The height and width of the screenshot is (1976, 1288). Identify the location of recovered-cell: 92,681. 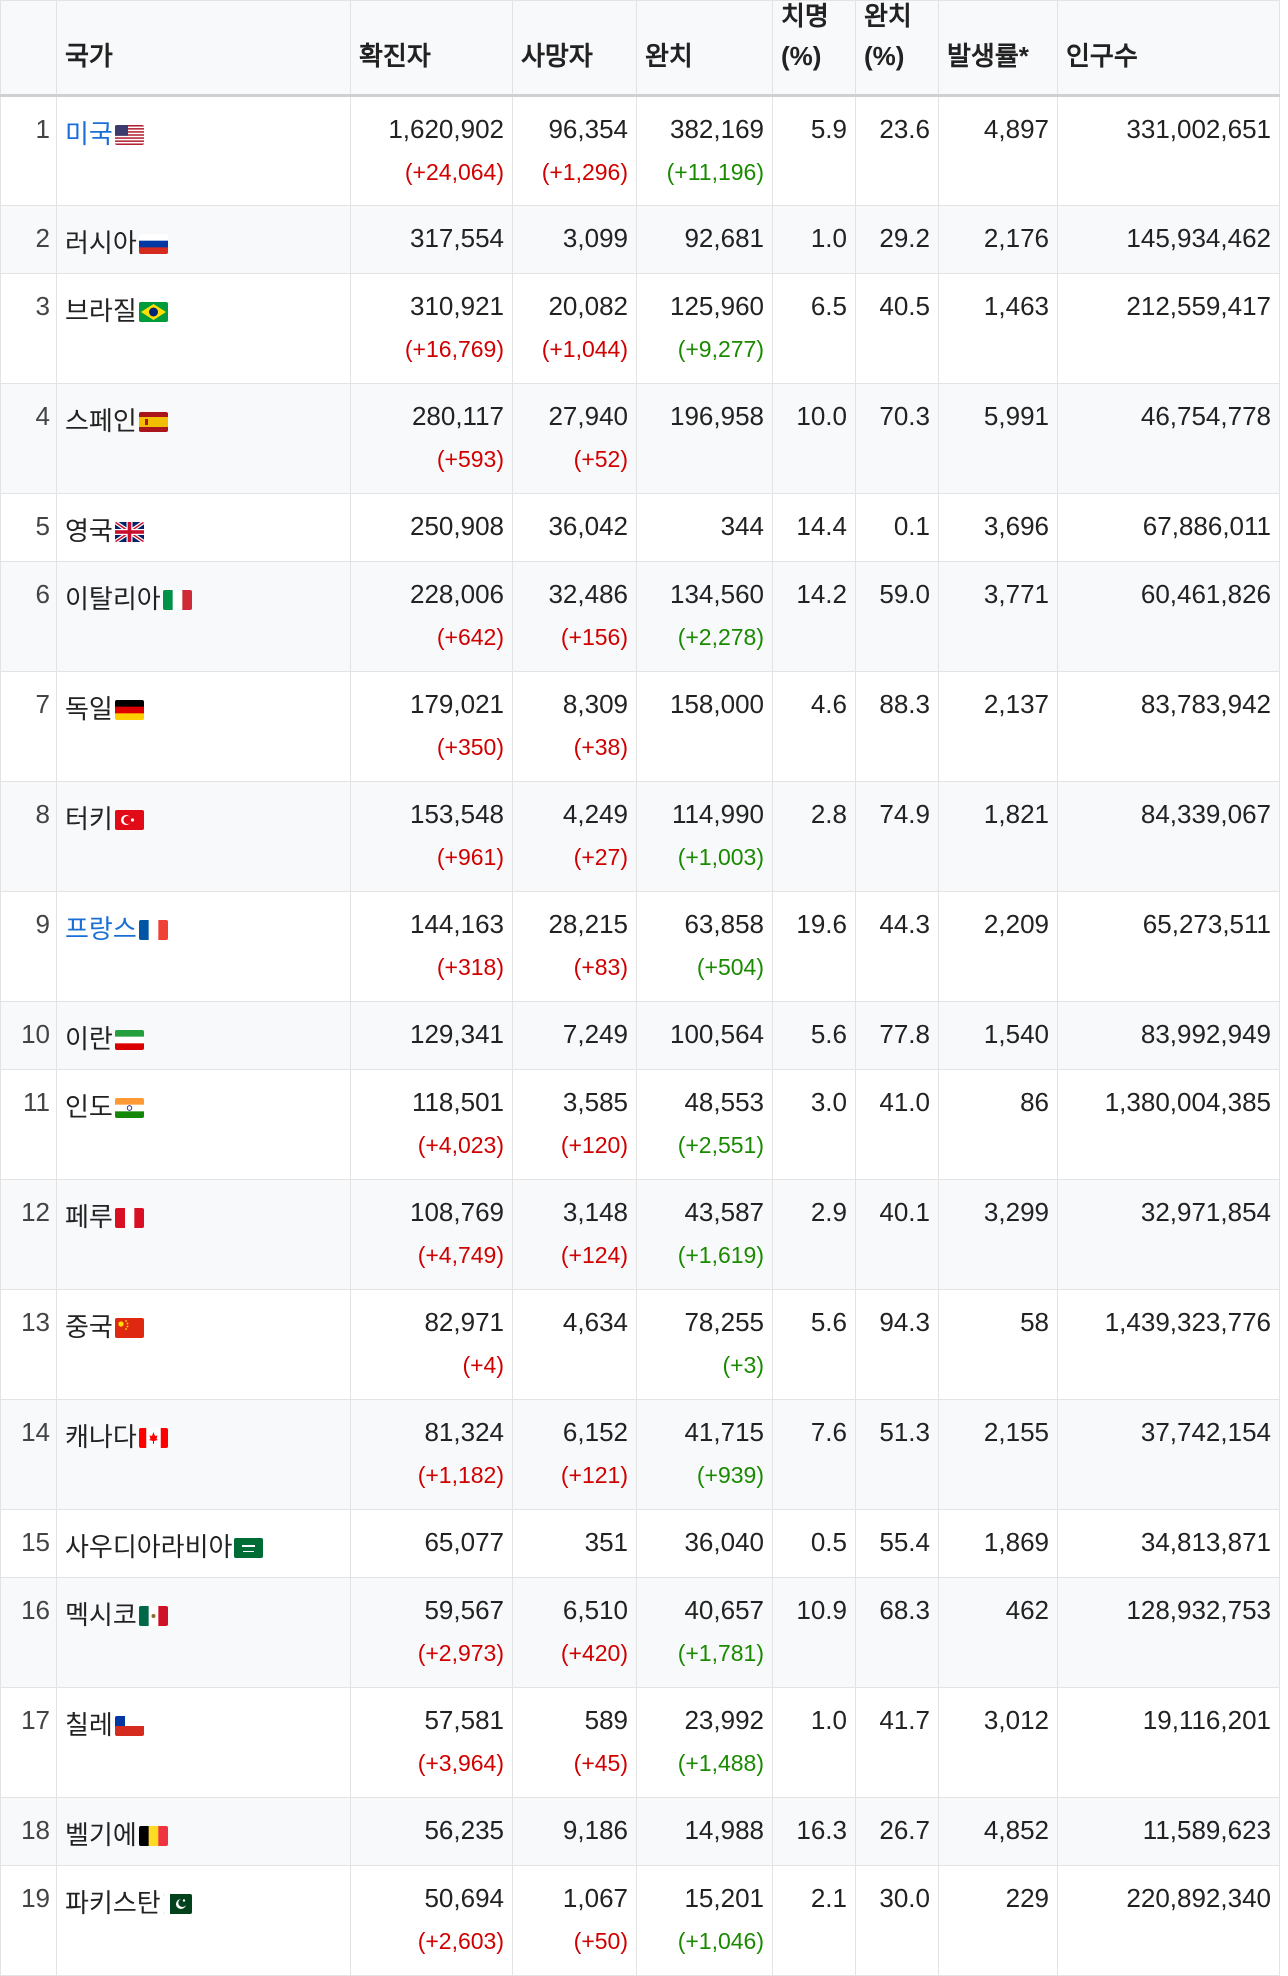
(704, 239).